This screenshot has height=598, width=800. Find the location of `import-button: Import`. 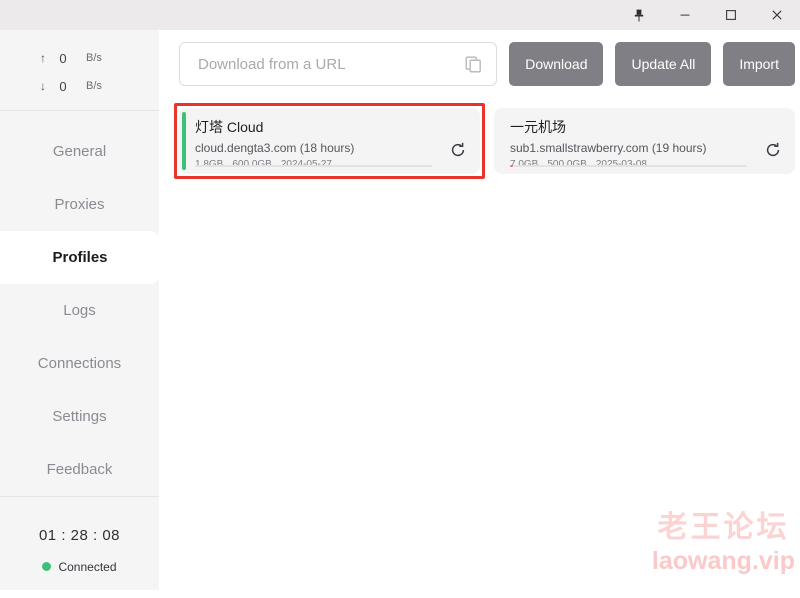

import-button: Import is located at coordinates (759, 64).